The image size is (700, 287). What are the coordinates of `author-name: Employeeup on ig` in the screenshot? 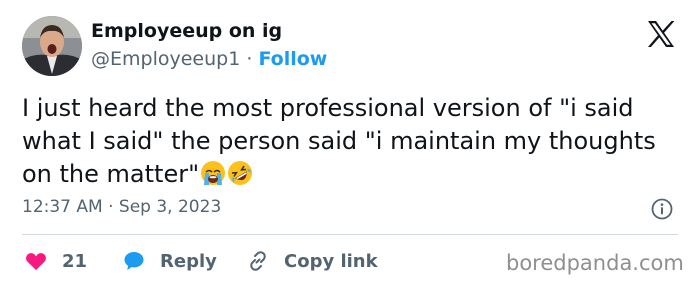 It's located at (186, 31).